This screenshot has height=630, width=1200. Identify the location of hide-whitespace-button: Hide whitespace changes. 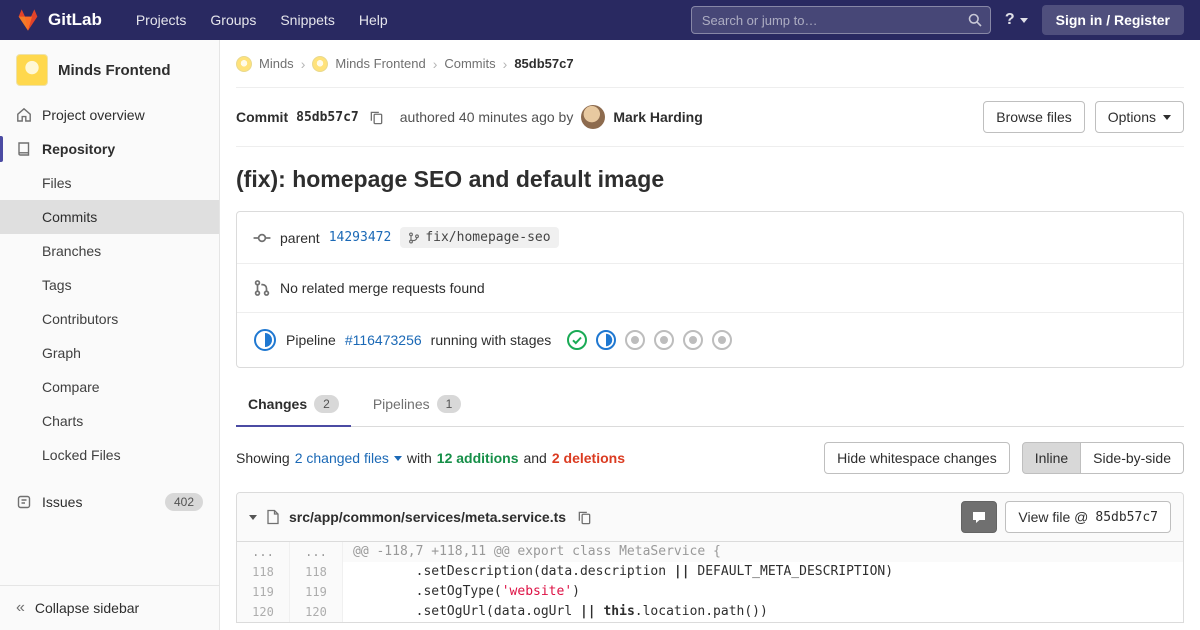
(917, 458).